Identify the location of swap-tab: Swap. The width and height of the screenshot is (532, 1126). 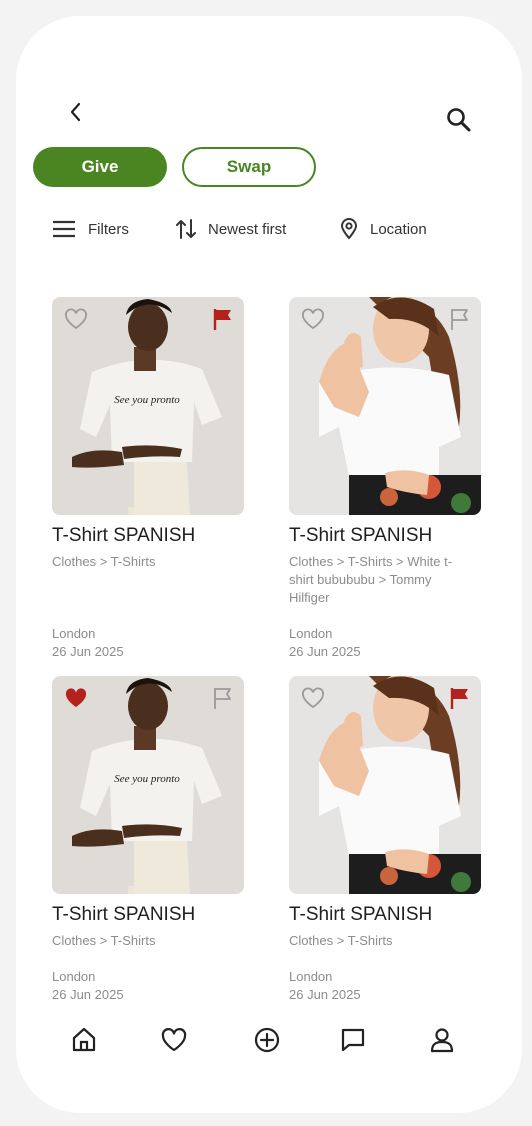
(249, 167).